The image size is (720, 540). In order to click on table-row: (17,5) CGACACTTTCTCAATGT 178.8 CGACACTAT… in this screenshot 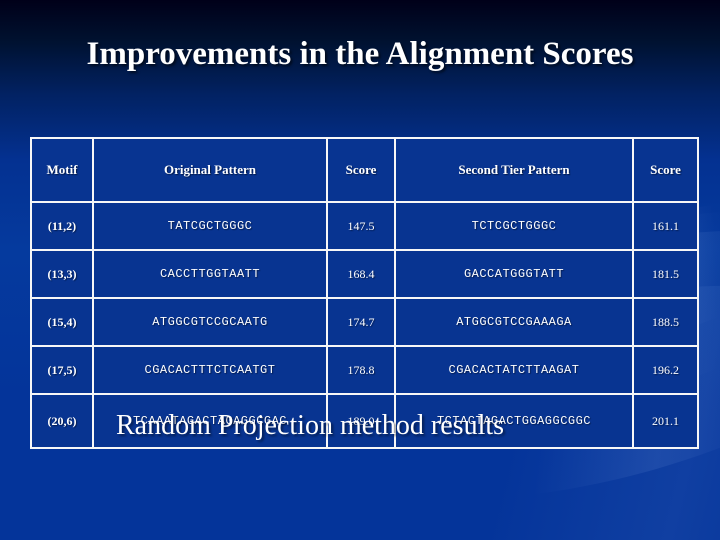, I will do `click(364, 370)`.